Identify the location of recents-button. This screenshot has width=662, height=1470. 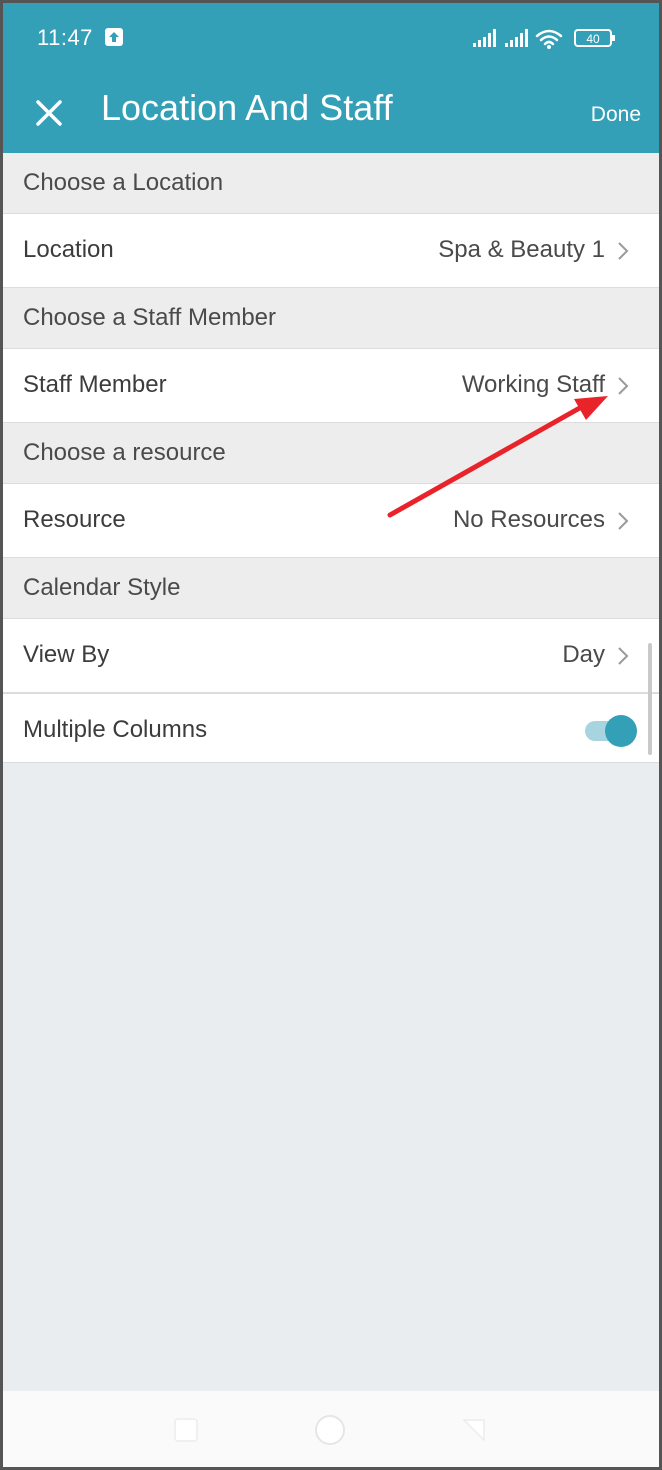
(186, 1432).